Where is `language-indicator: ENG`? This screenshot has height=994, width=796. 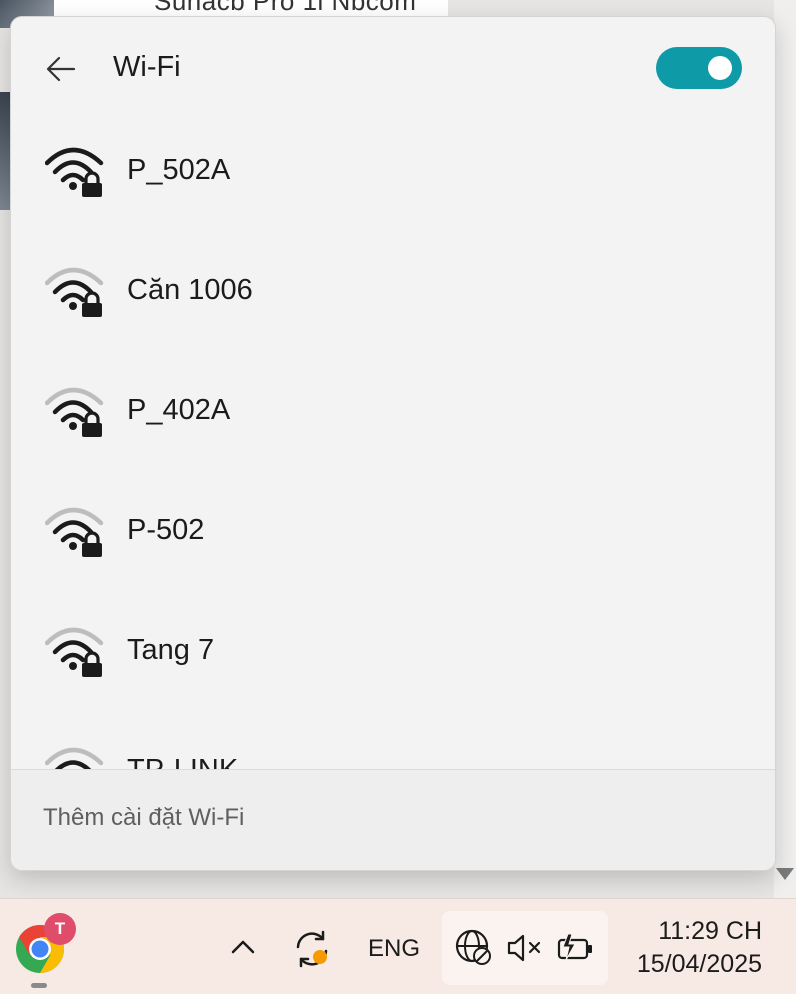 language-indicator: ENG is located at coordinates (394, 949).